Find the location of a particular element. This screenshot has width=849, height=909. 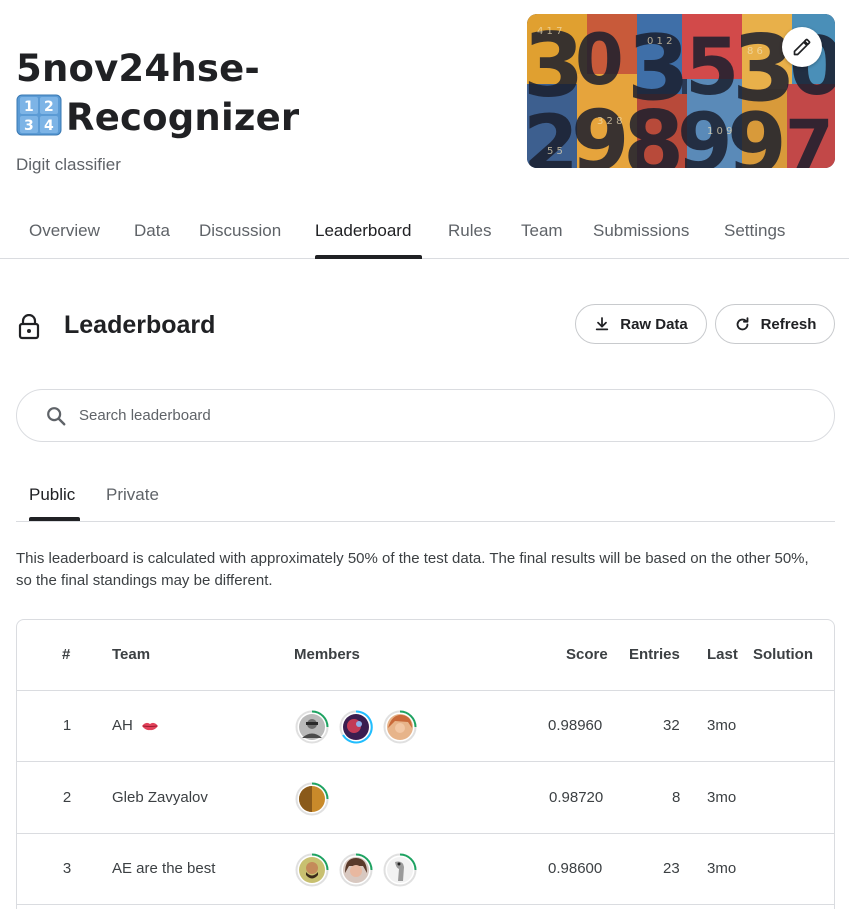

header-last: Last is located at coordinates (722, 654).